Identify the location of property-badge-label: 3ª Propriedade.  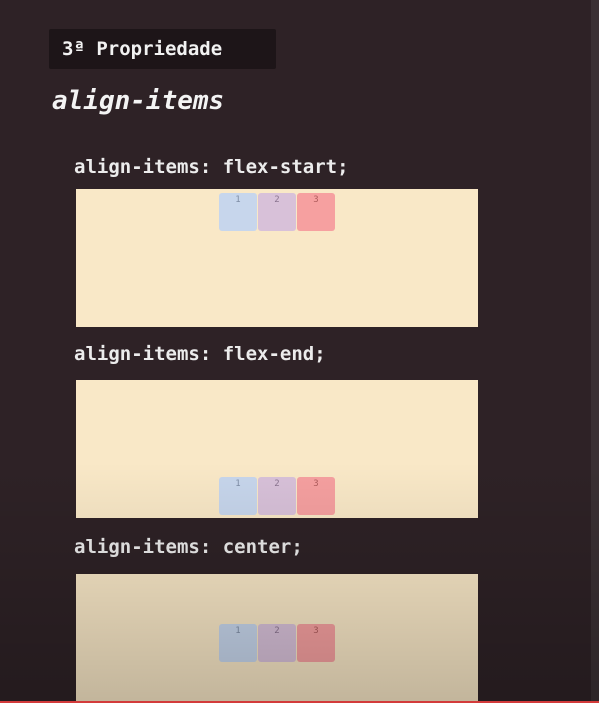
(142, 49).